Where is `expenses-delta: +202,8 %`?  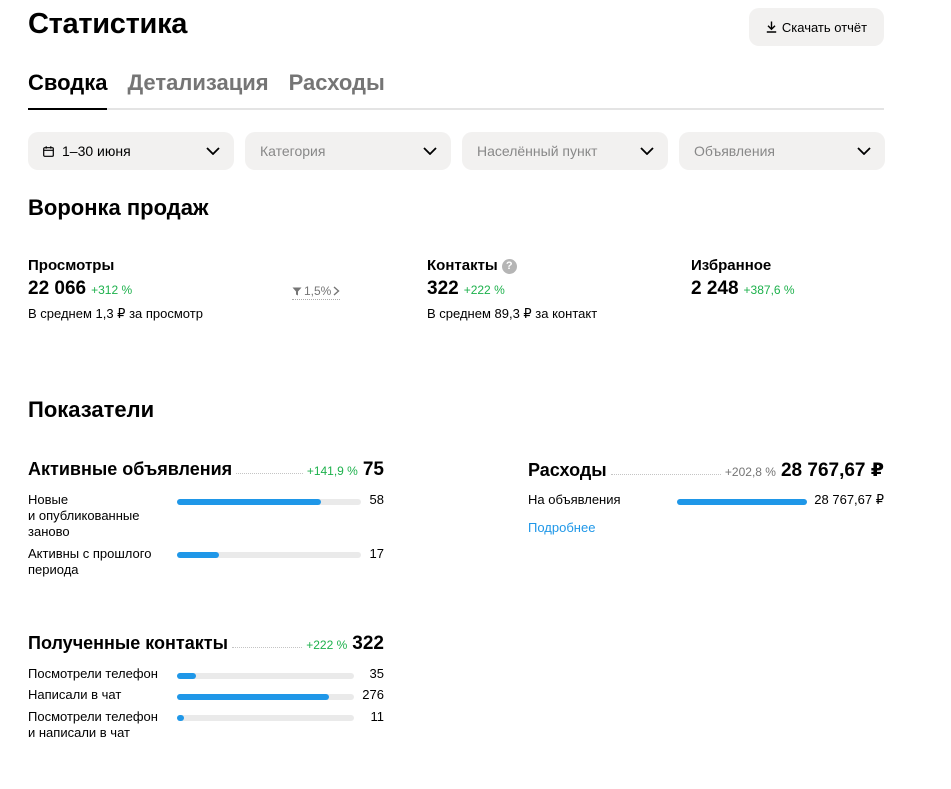
expenses-delta: +202,8 % is located at coordinates (750, 472).